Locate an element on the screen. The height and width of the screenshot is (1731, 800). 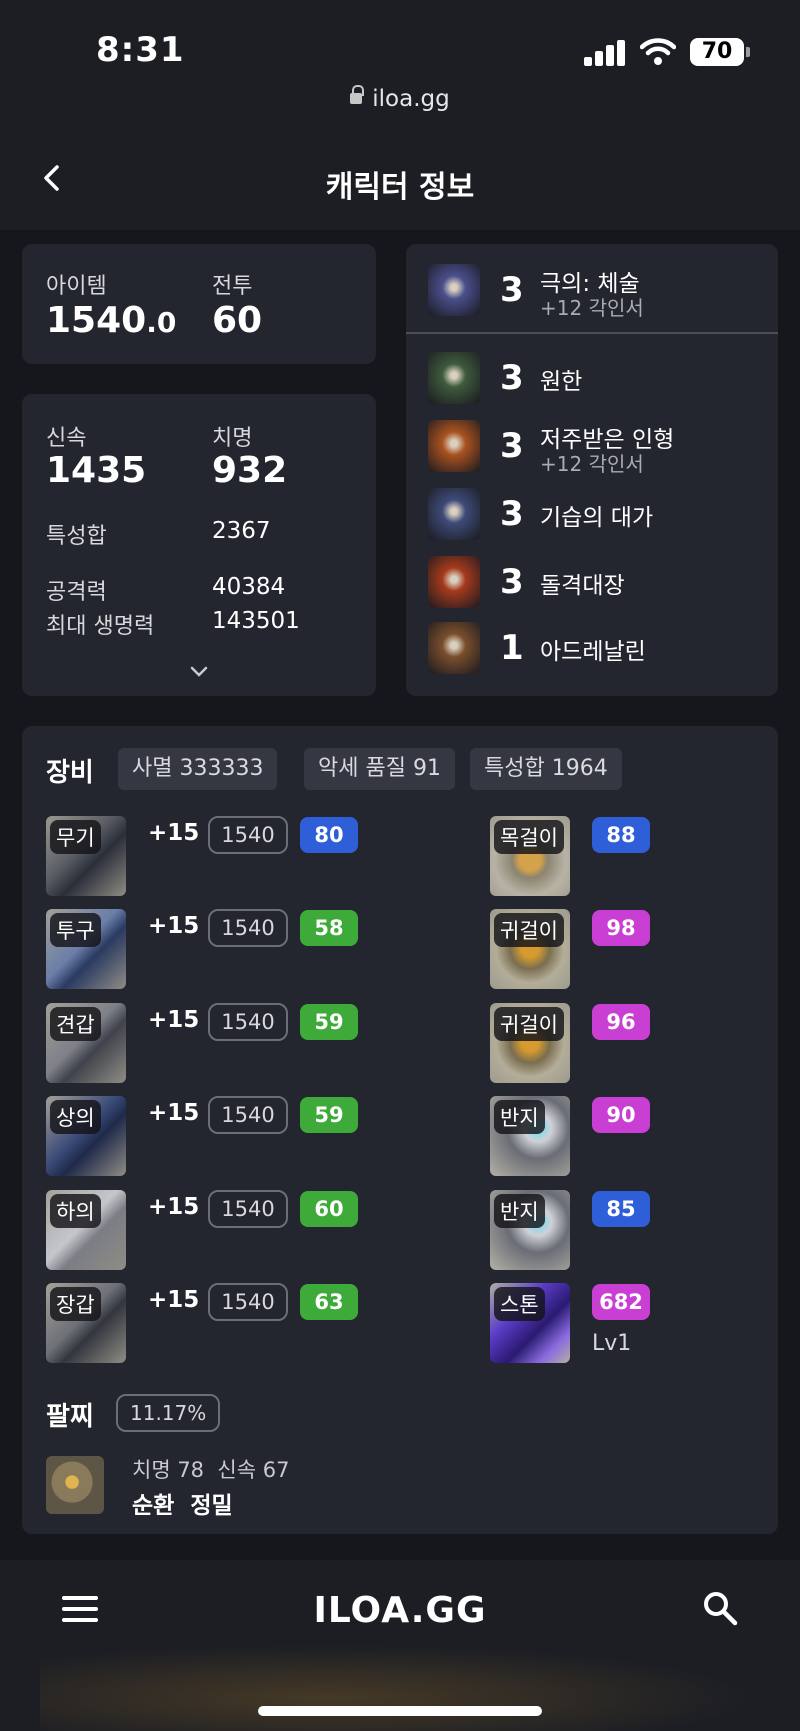
cursed-doll-engraving-icon is located at coordinates (454, 446).